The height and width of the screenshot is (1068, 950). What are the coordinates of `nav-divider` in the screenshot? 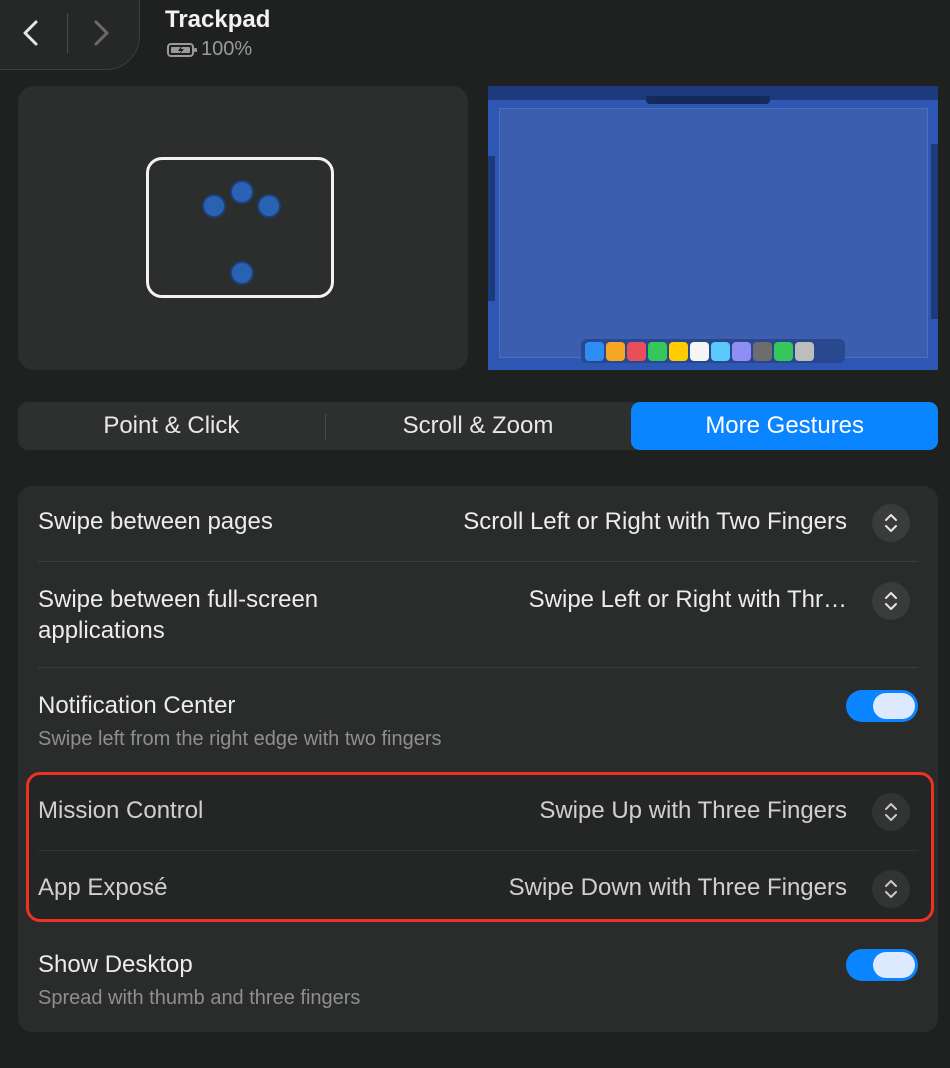 It's located at (67, 33).